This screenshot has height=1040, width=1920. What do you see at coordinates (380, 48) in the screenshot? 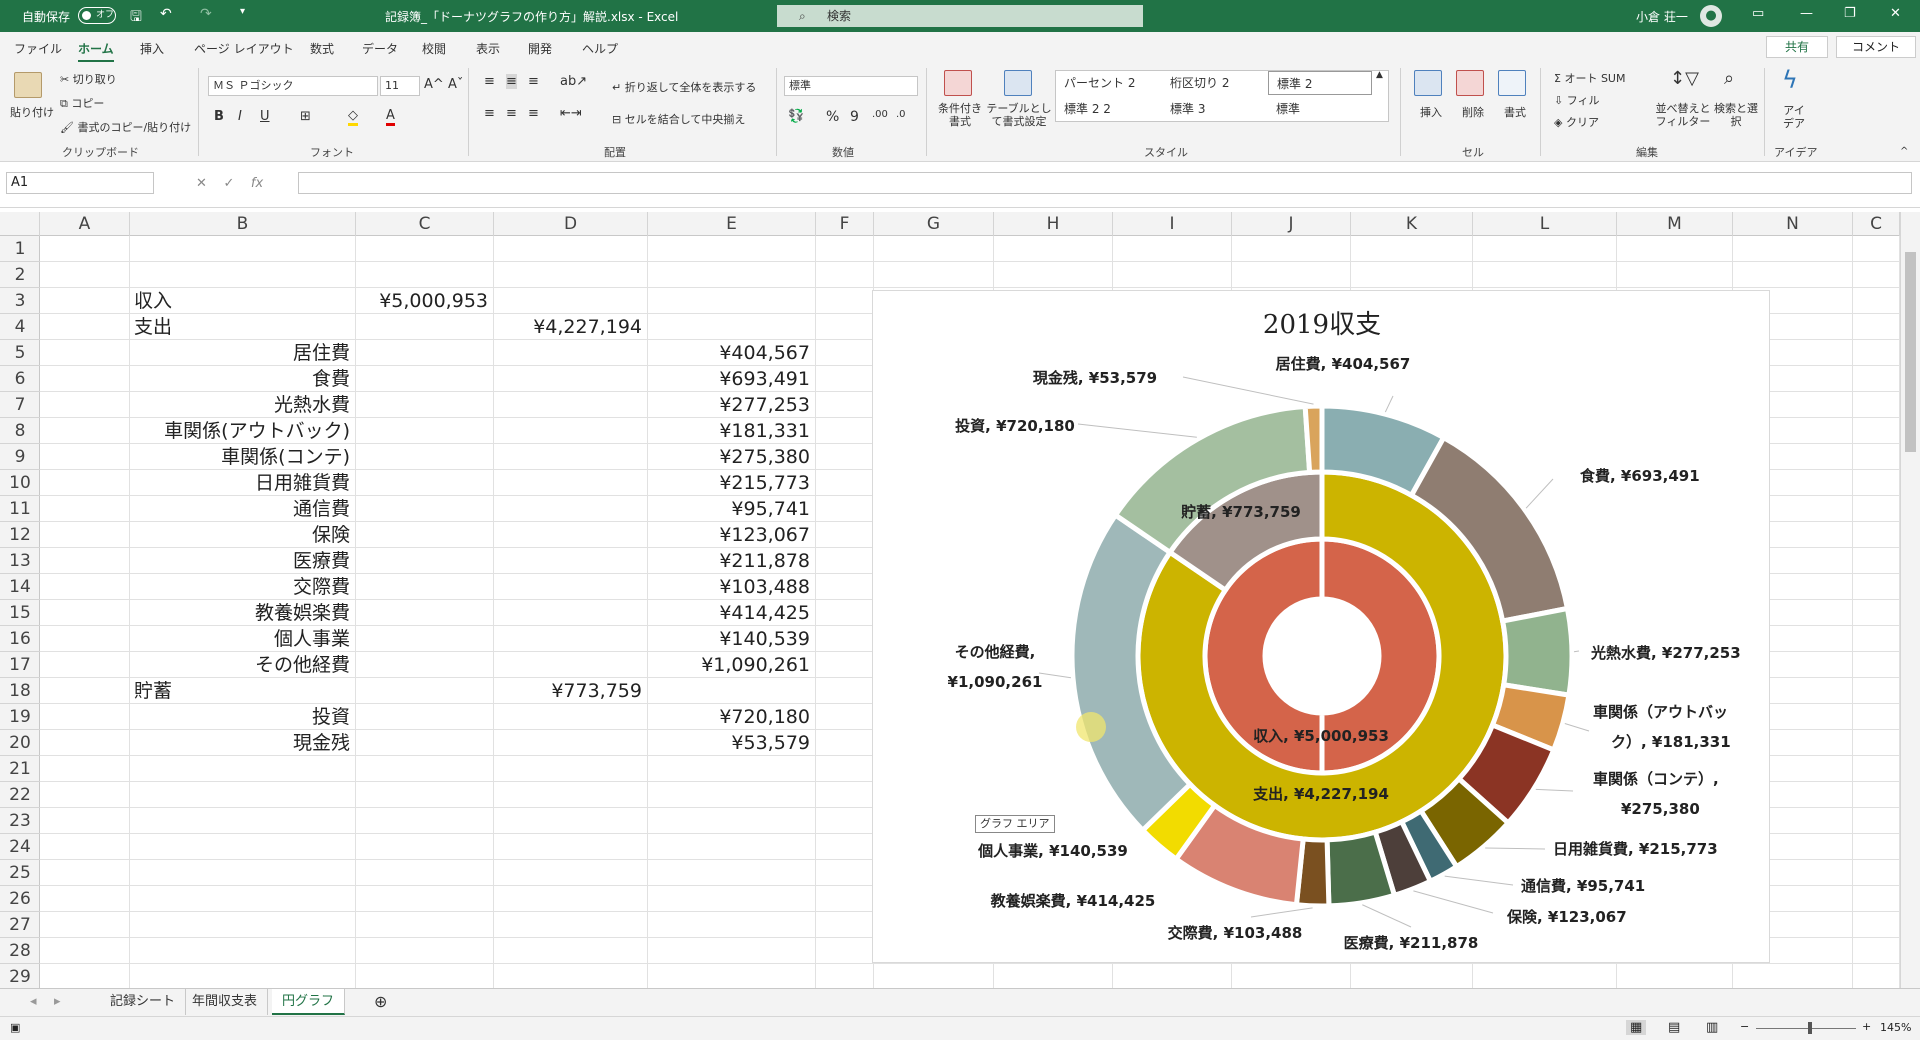
I see `tab-data: データ` at bounding box center [380, 48].